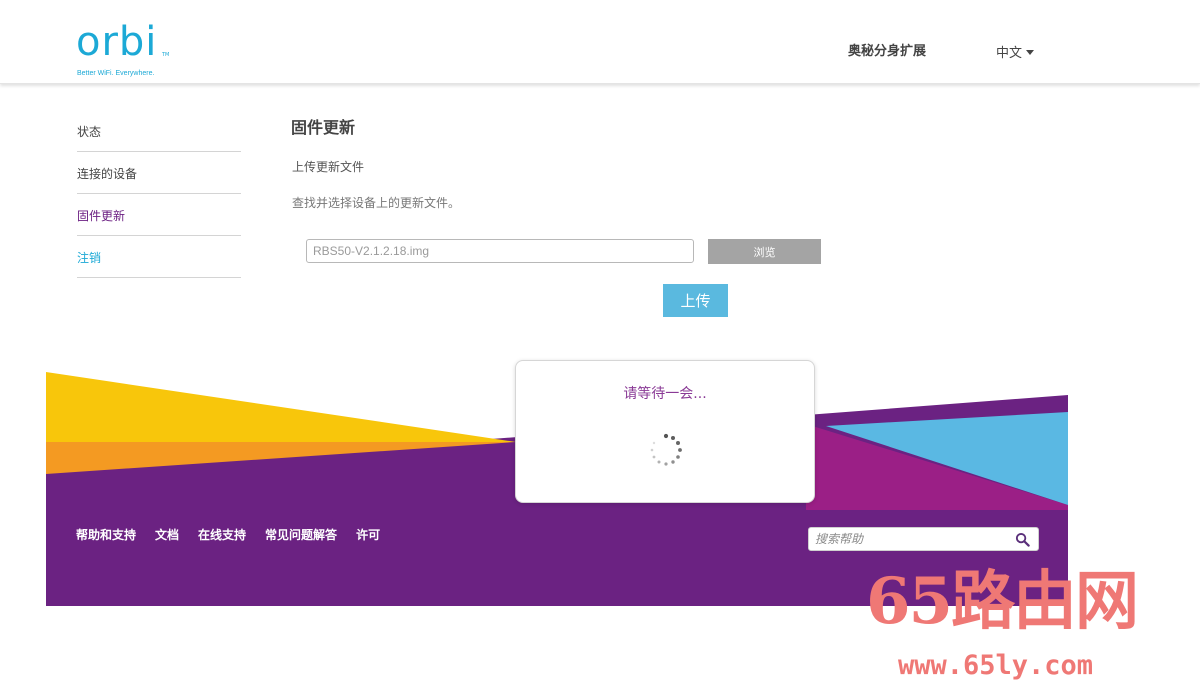 The height and width of the screenshot is (696, 1200). What do you see at coordinates (159, 131) in the screenshot?
I see `sidebar-item-status: 状态` at bounding box center [159, 131].